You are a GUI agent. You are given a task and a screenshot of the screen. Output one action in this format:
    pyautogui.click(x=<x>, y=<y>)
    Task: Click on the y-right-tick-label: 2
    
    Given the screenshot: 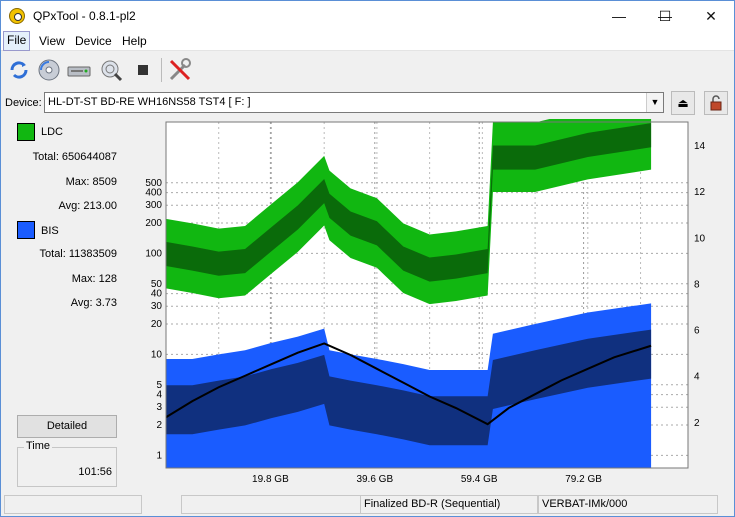 What is the action you would take?
    pyautogui.click(x=697, y=423)
    